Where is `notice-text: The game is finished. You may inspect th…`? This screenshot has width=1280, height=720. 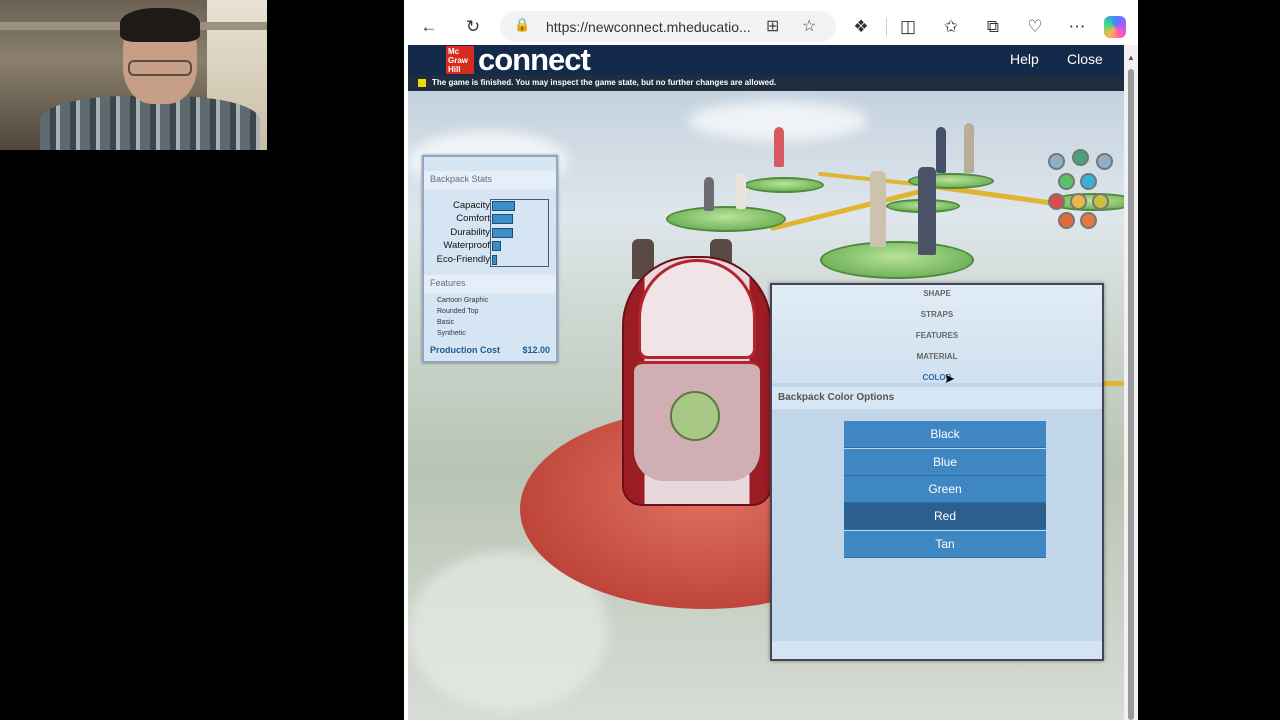
notice-text: The game is finished. You may inspect th… is located at coordinates (604, 82).